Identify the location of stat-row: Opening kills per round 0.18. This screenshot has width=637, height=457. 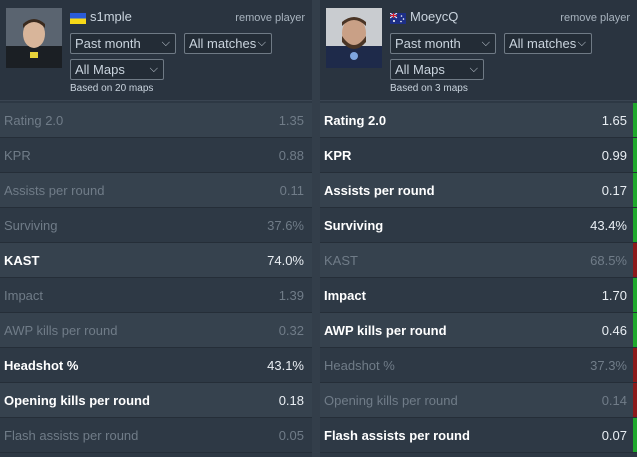
(156, 400).